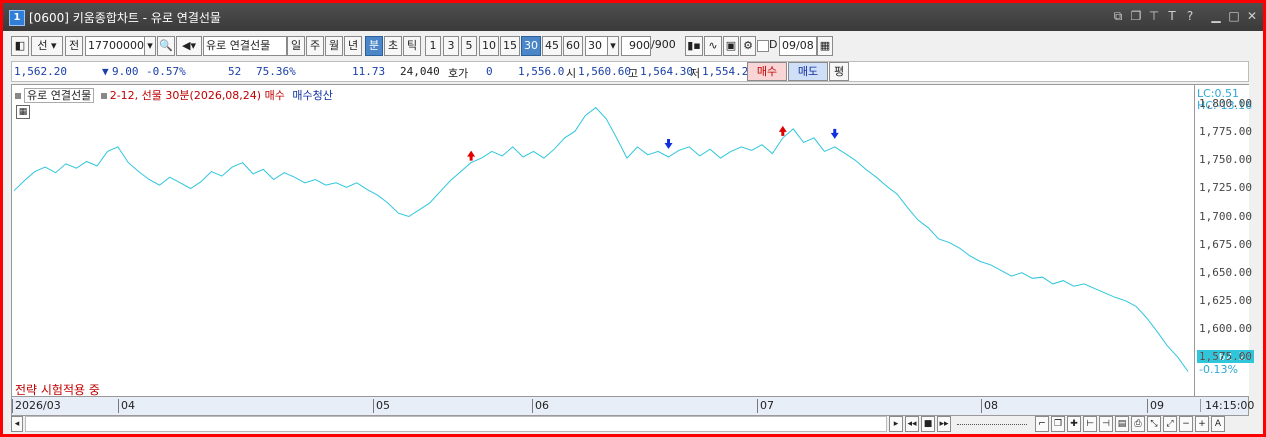  What do you see at coordinates (451, 46) in the screenshot?
I see `interval-3: 3` at bounding box center [451, 46].